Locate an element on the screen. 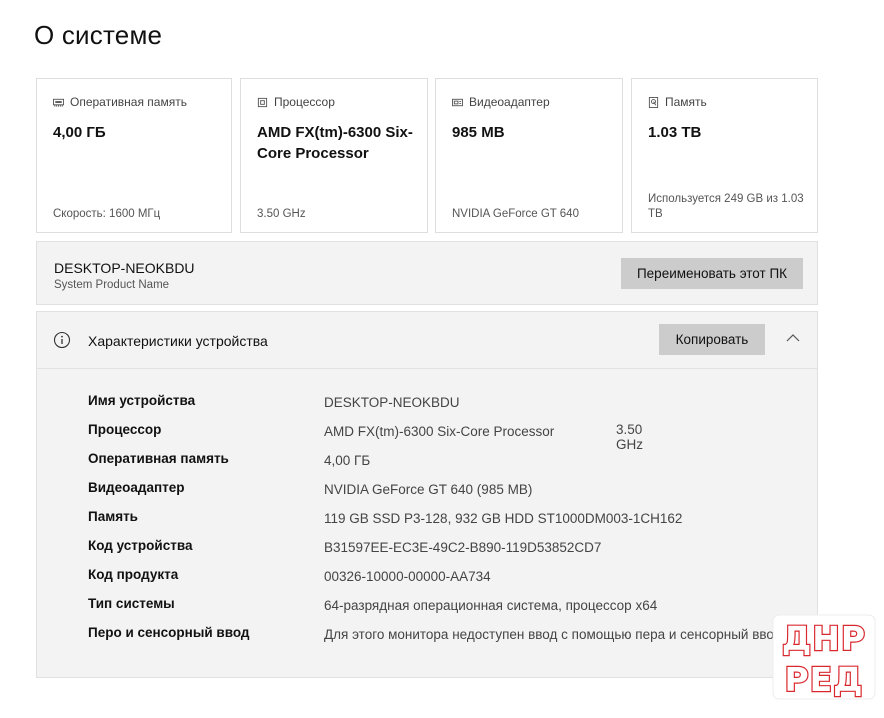  gpu-card-label: Видеоадаптер is located at coordinates (509, 102).